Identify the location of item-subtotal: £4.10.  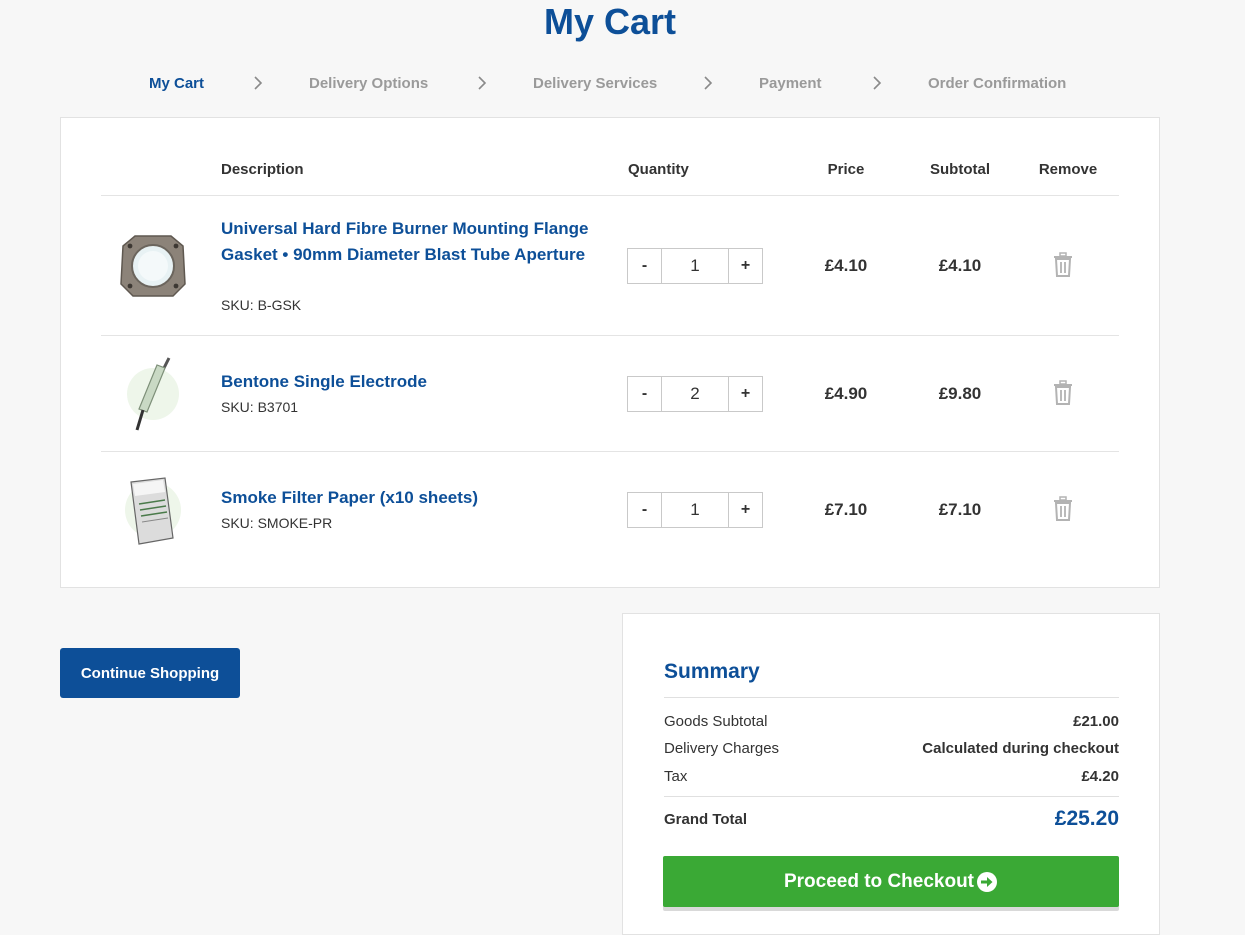
(960, 265).